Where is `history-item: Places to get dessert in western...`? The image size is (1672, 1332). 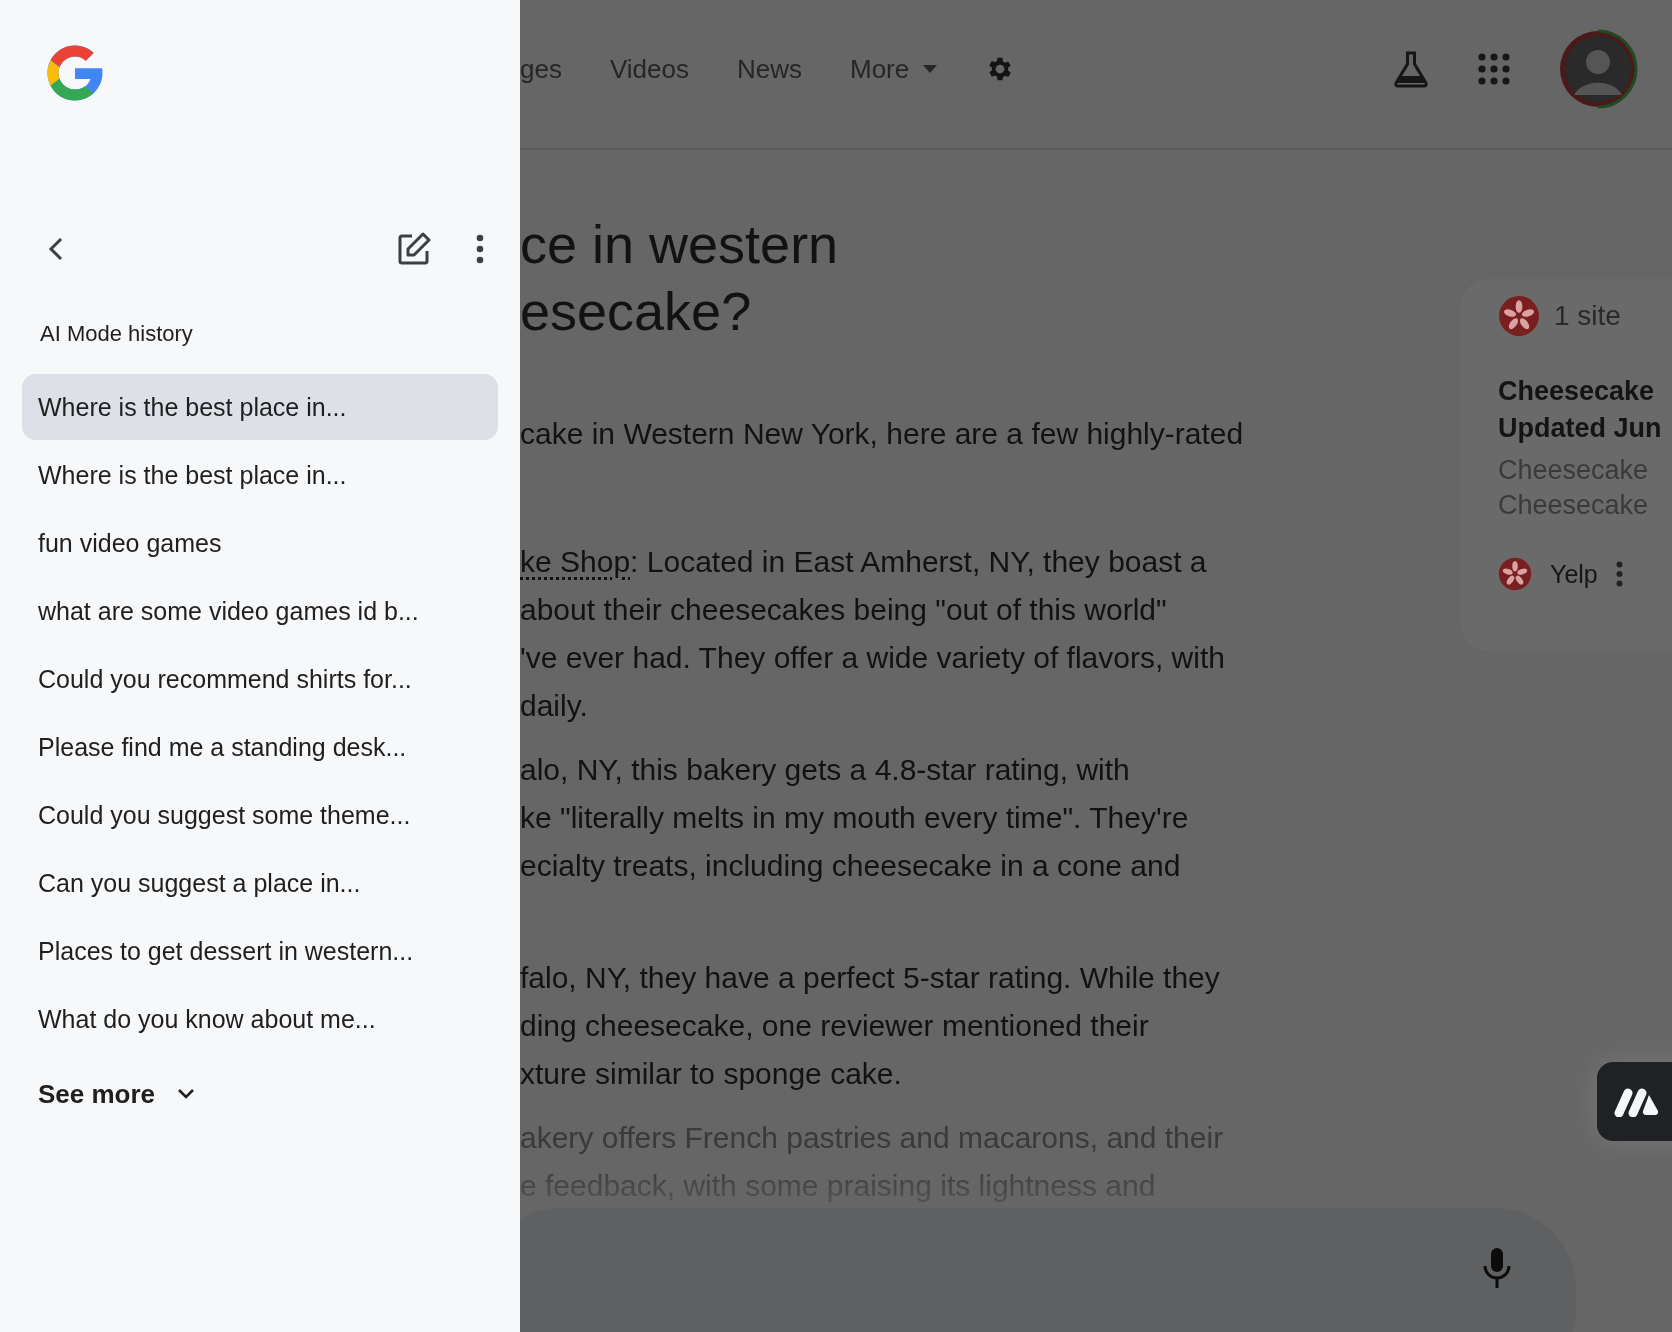
history-item: Places to get dessert in western... is located at coordinates (260, 951).